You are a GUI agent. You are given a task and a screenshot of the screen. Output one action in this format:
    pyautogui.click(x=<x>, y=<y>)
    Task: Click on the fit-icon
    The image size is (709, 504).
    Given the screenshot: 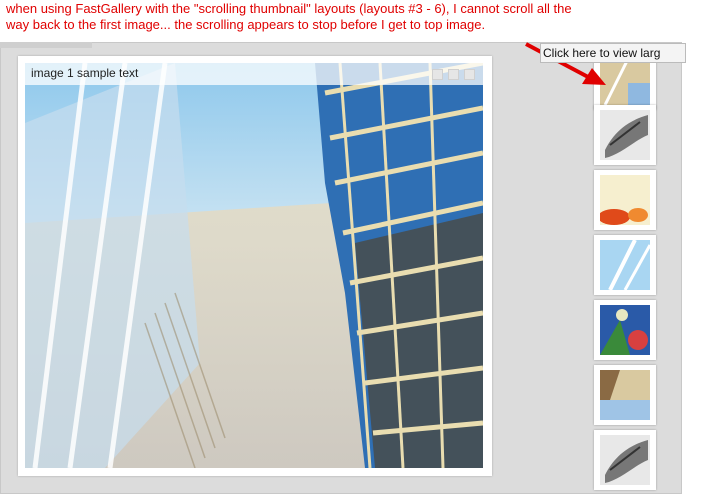 What is the action you would take?
    pyautogui.click(x=453, y=74)
    